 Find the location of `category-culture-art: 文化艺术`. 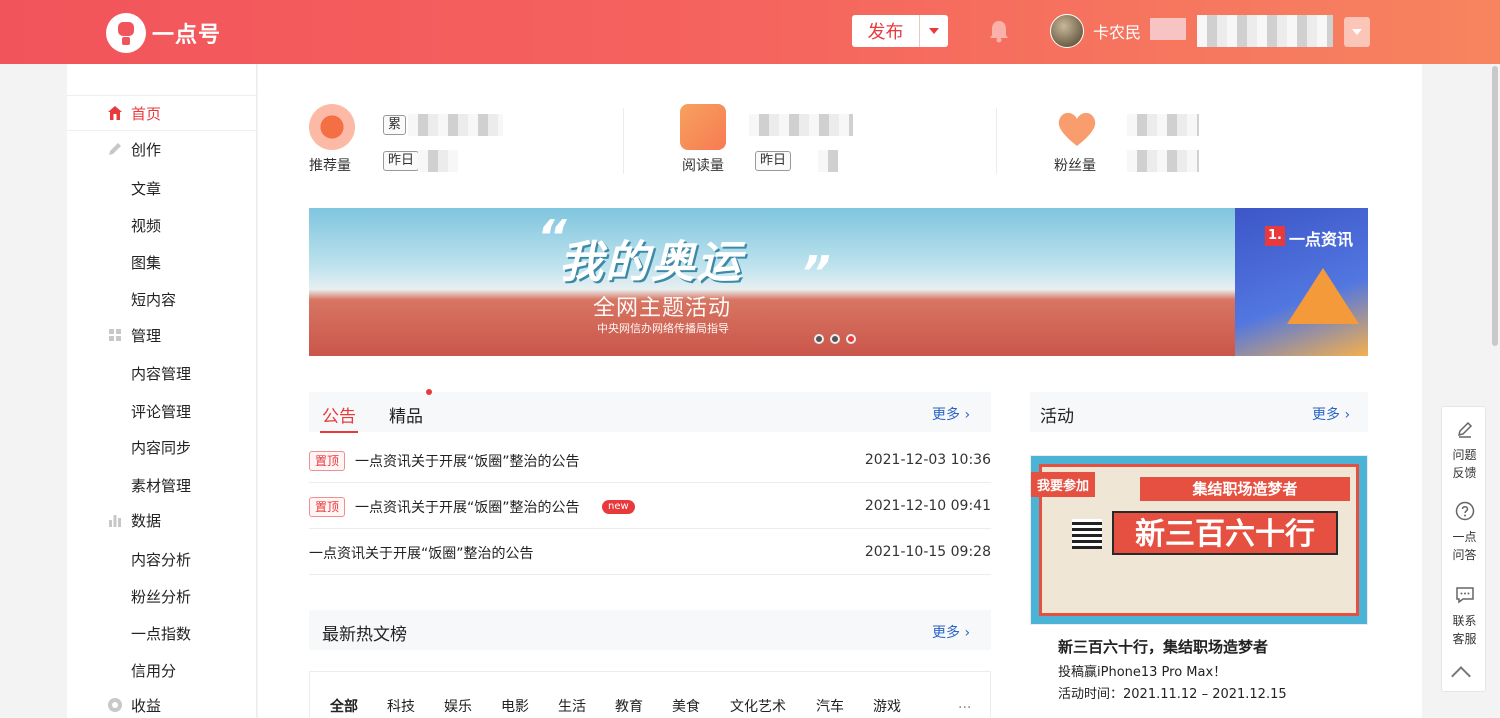

category-culture-art: 文化艺术 is located at coordinates (758, 706).